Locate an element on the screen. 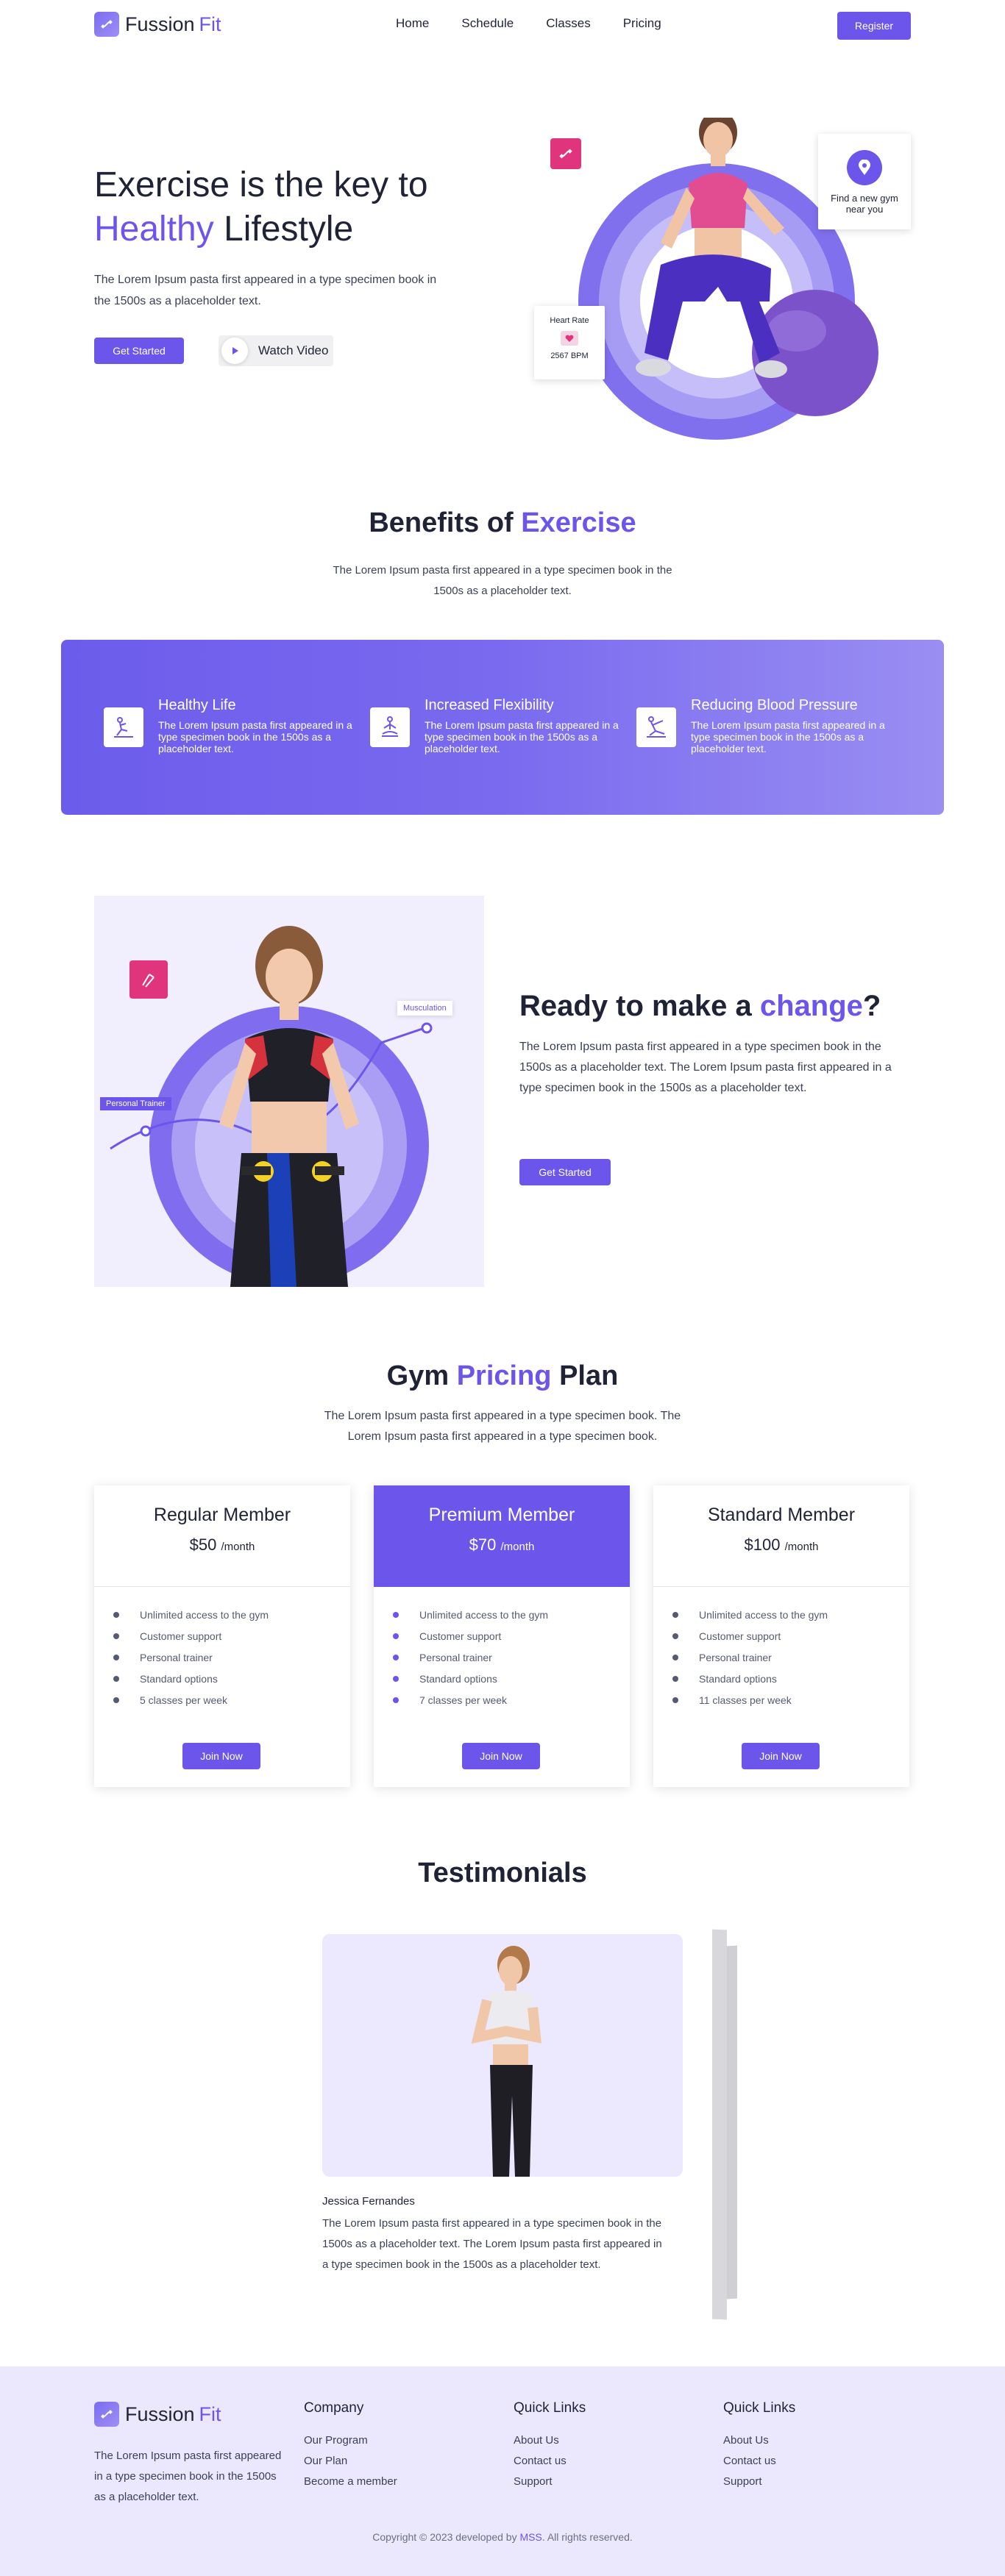 This screenshot has width=1005, height=2576. plan-price: $100 /month is located at coordinates (781, 1545).